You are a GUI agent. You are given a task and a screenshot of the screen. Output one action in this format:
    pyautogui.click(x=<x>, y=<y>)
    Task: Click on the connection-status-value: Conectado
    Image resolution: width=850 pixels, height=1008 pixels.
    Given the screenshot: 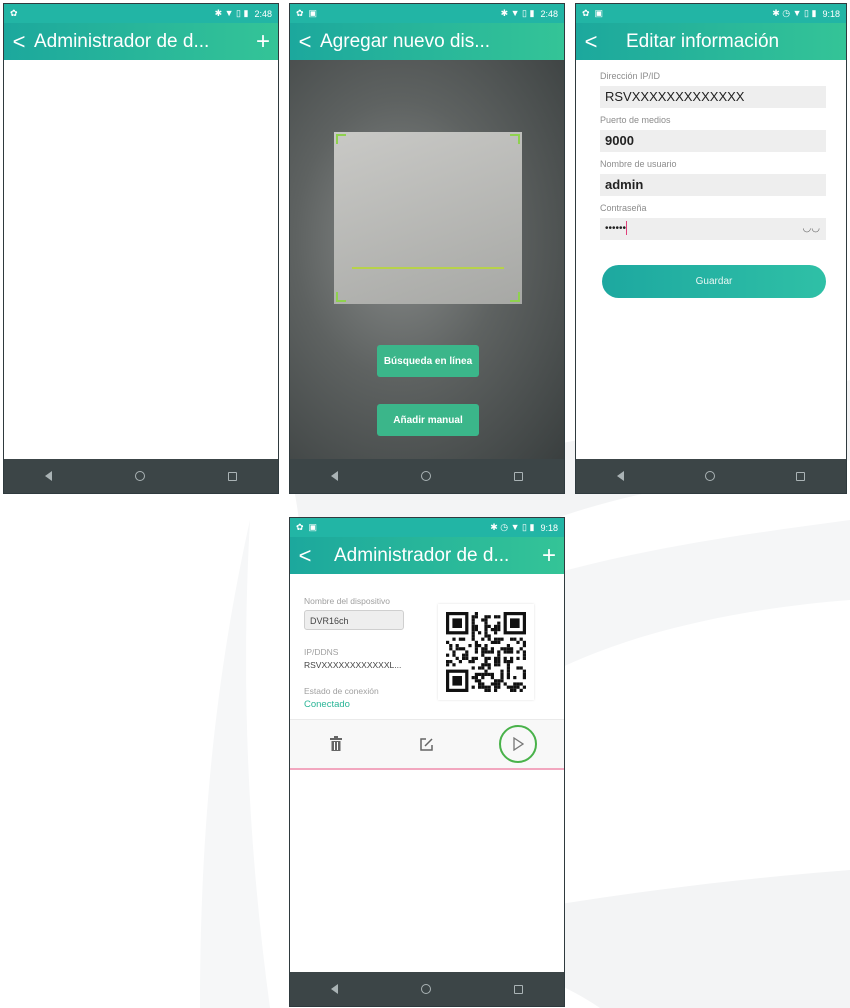 What is the action you would take?
    pyautogui.click(x=327, y=704)
    